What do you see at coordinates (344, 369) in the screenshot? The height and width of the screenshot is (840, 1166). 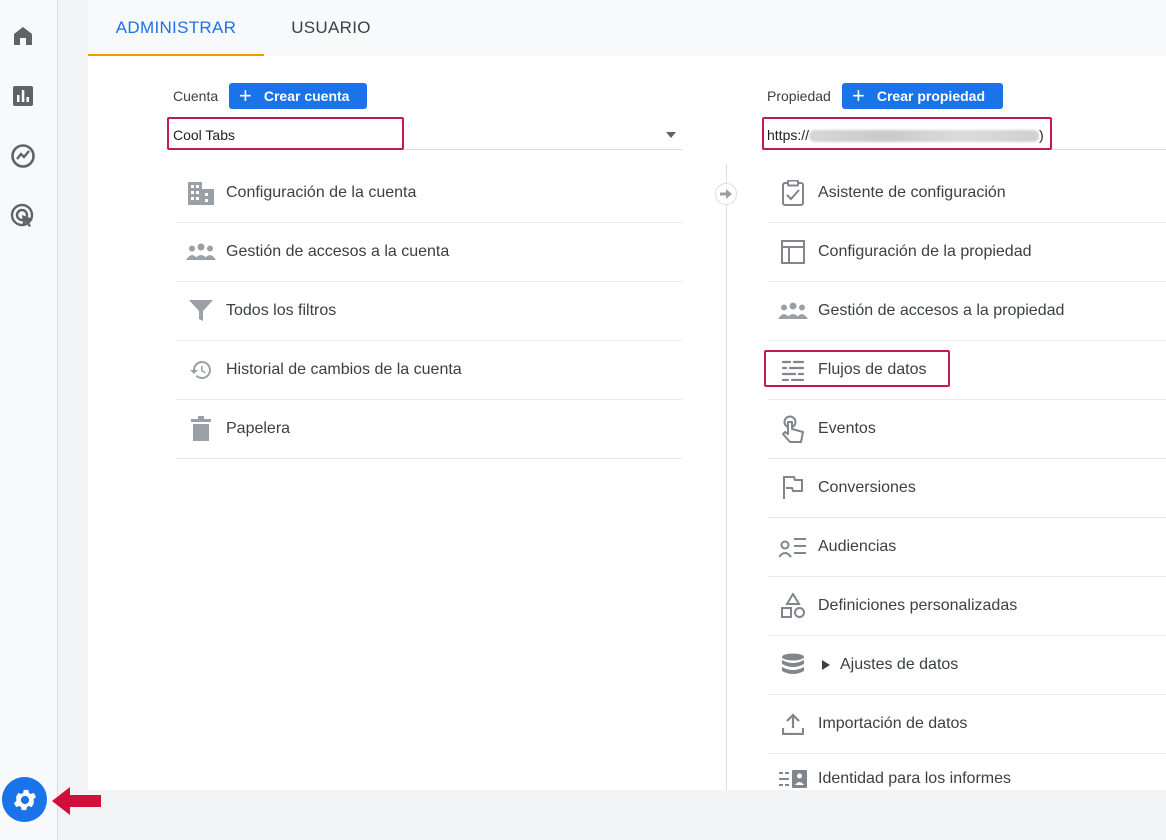 I see `menu-item-label: Historial de cambios de la cuenta` at bounding box center [344, 369].